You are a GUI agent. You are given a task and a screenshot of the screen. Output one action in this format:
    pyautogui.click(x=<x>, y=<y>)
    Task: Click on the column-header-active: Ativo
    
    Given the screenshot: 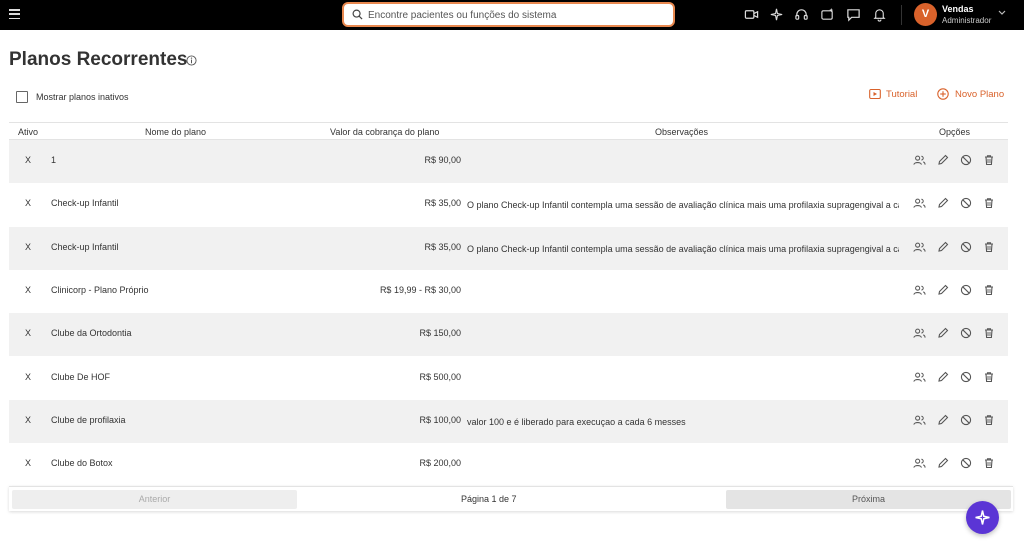 What is the action you would take?
    pyautogui.click(x=28, y=132)
    